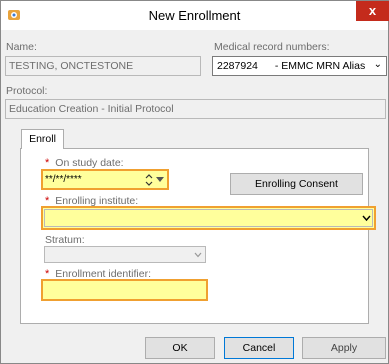  What do you see at coordinates (296, 184) in the screenshot?
I see `enrolling-consent-button: Enrolling Consent` at bounding box center [296, 184].